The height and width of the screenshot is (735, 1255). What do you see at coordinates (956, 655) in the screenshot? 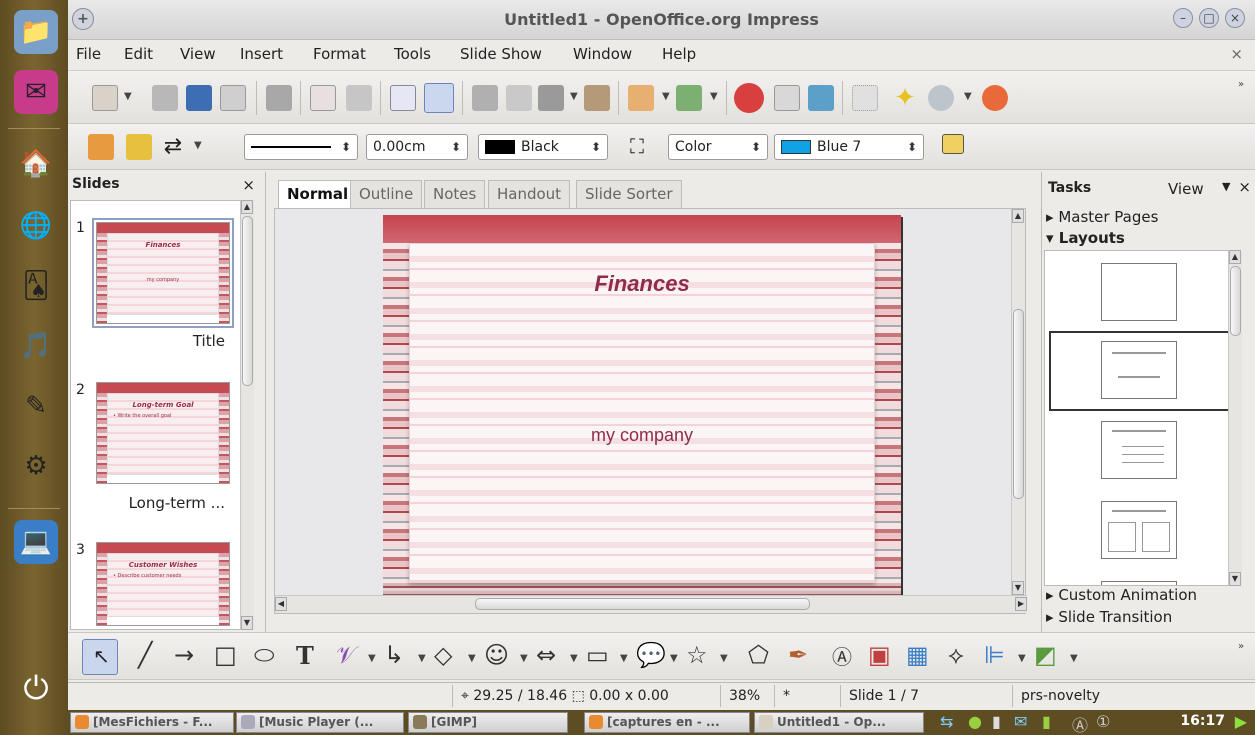
I see `extrusion-icon: ⟡` at bounding box center [956, 655].